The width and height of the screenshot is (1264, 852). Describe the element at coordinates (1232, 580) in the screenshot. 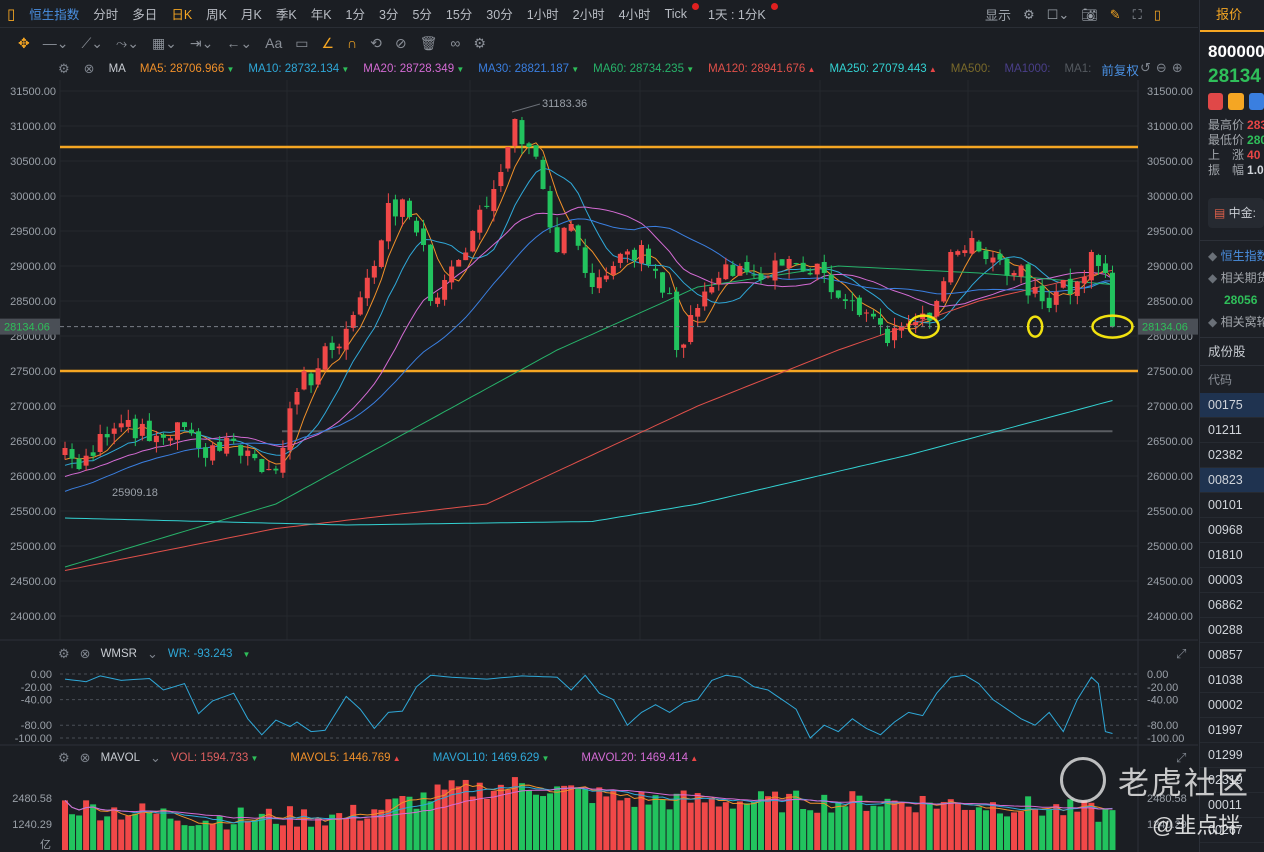

I see `constituent-row: 00003` at that location.